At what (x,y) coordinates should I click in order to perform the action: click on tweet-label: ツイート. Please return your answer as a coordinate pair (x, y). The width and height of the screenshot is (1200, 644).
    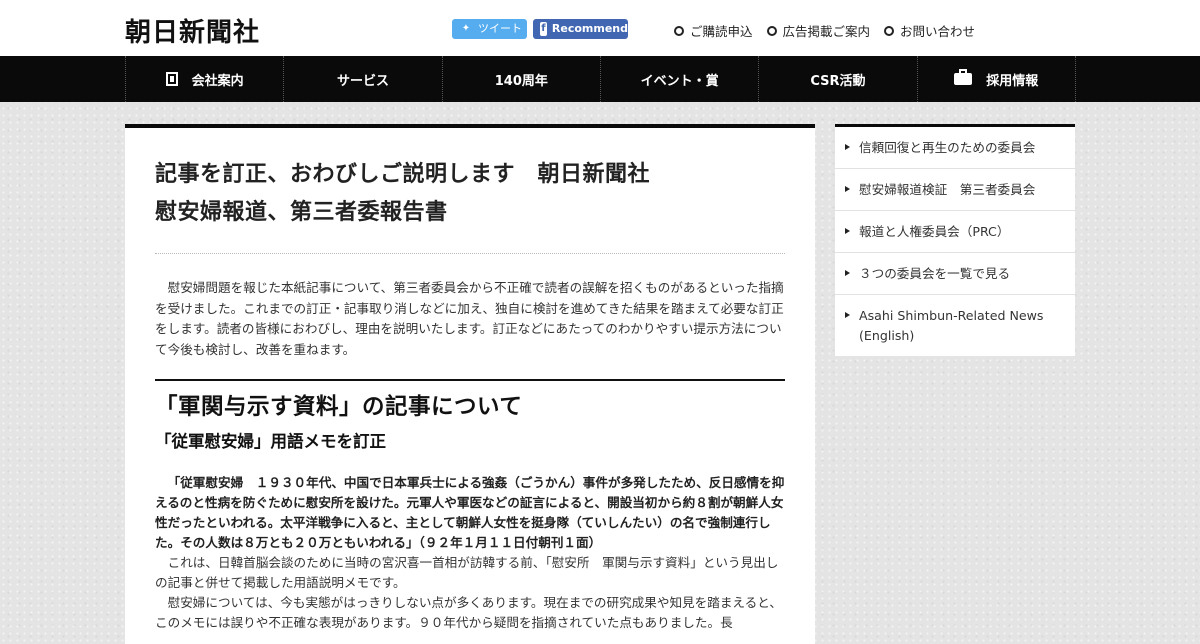
    Looking at the image, I should click on (500, 28).